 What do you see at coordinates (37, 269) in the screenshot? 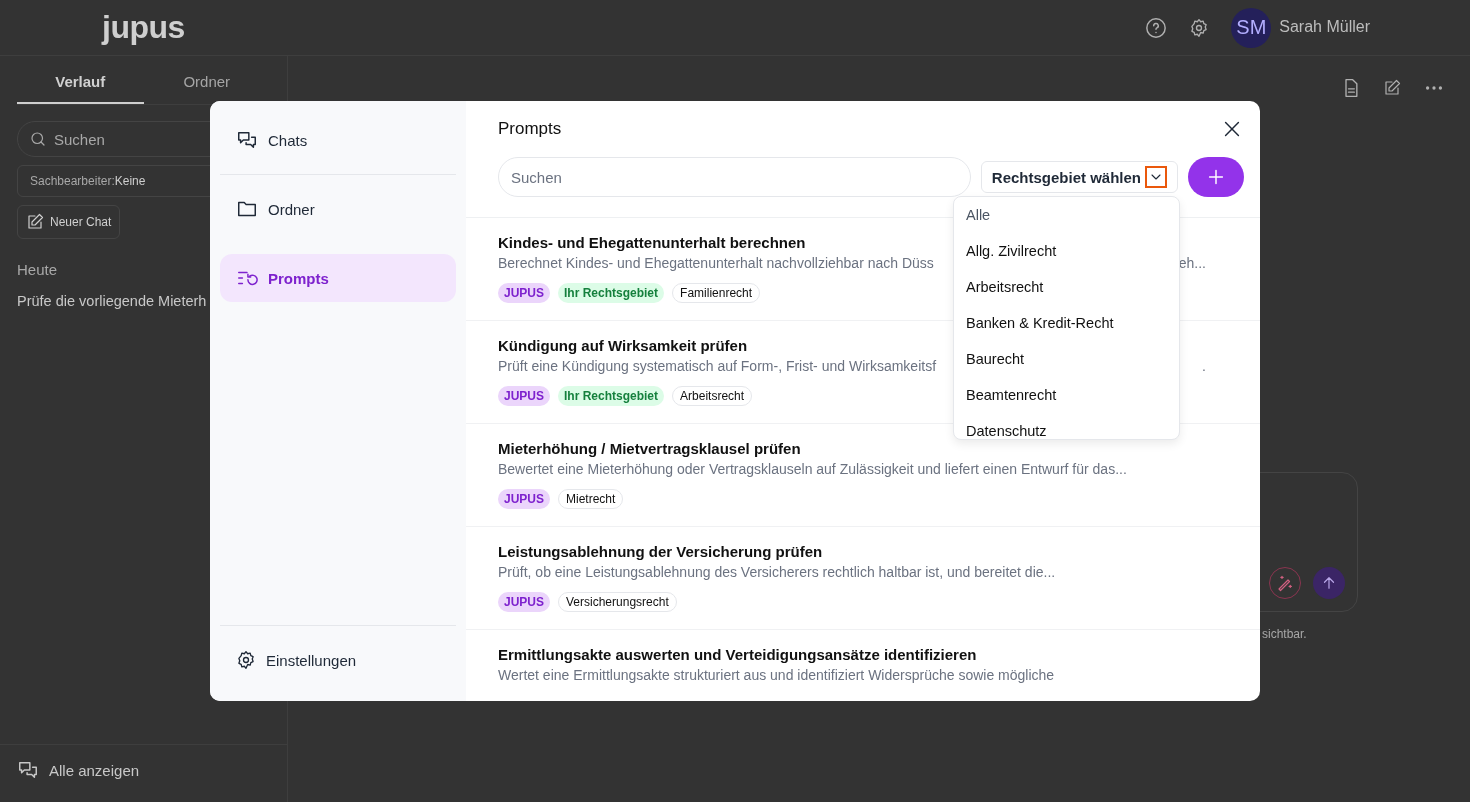
I see `group-label: Heute` at bounding box center [37, 269].